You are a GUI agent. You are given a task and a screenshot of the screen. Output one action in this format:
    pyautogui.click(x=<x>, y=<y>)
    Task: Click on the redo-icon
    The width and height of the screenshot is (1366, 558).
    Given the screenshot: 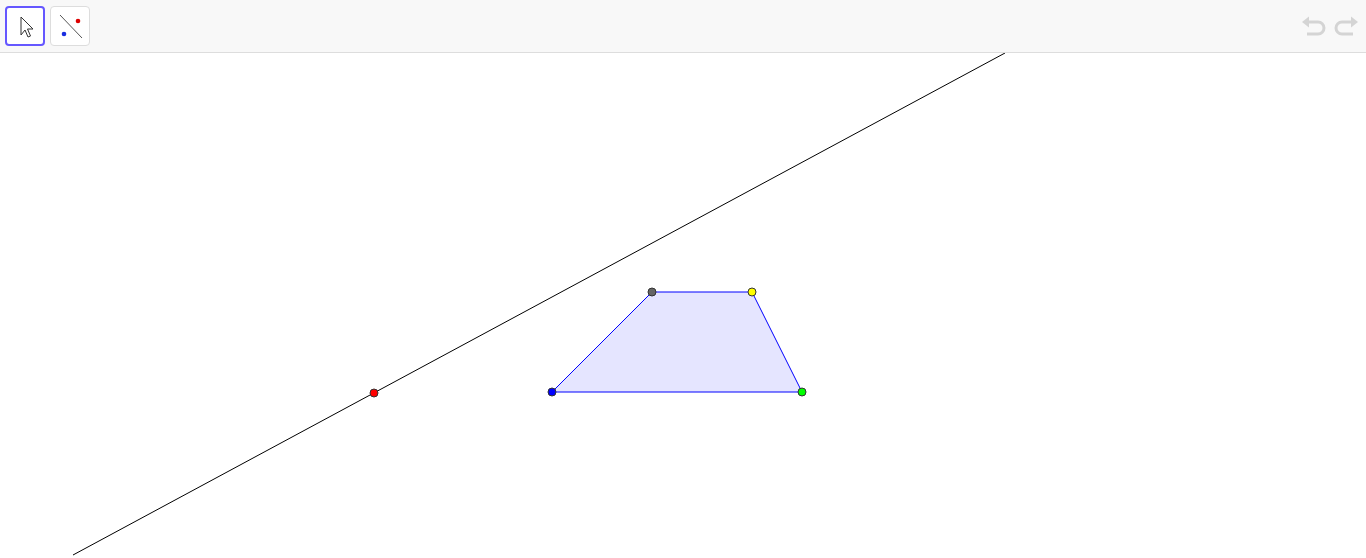 What is the action you would take?
    pyautogui.click(x=1346, y=26)
    